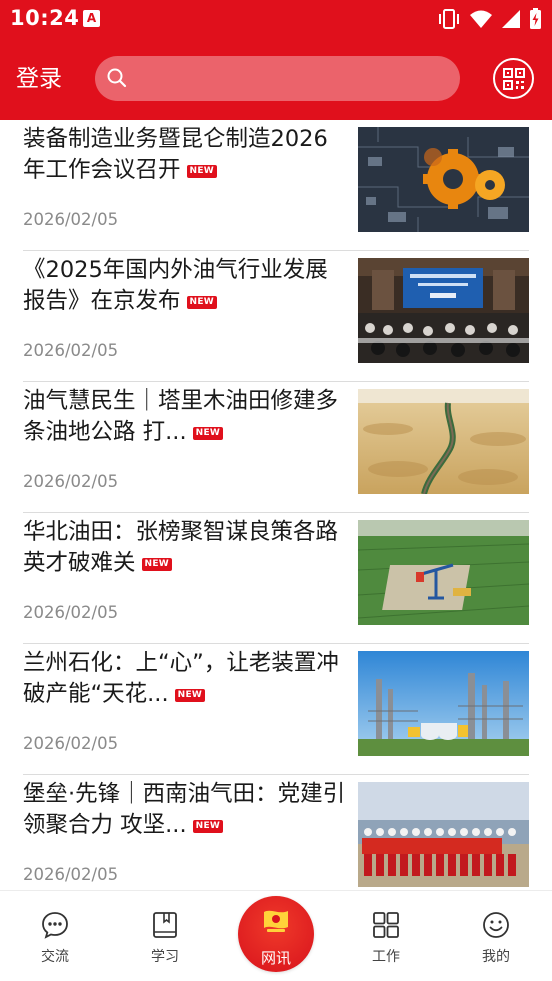 The height and width of the screenshot is (981, 552). Describe the element at coordinates (165, 925) in the screenshot. I see `book-icon` at that location.